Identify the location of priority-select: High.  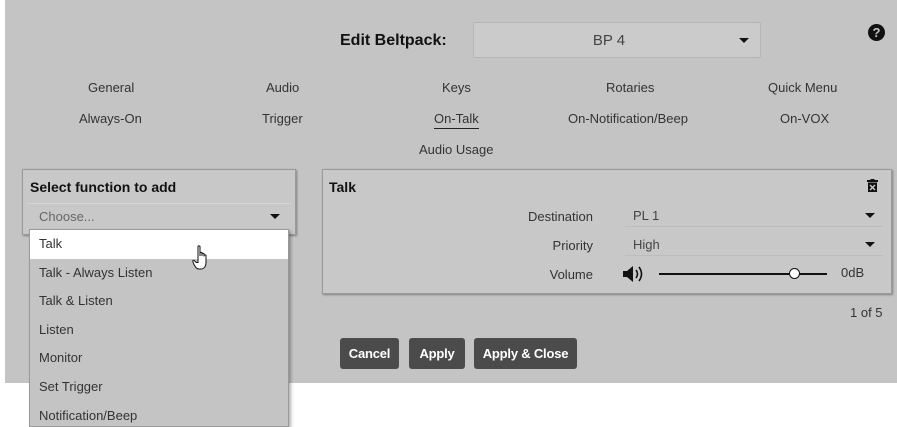
(754, 244).